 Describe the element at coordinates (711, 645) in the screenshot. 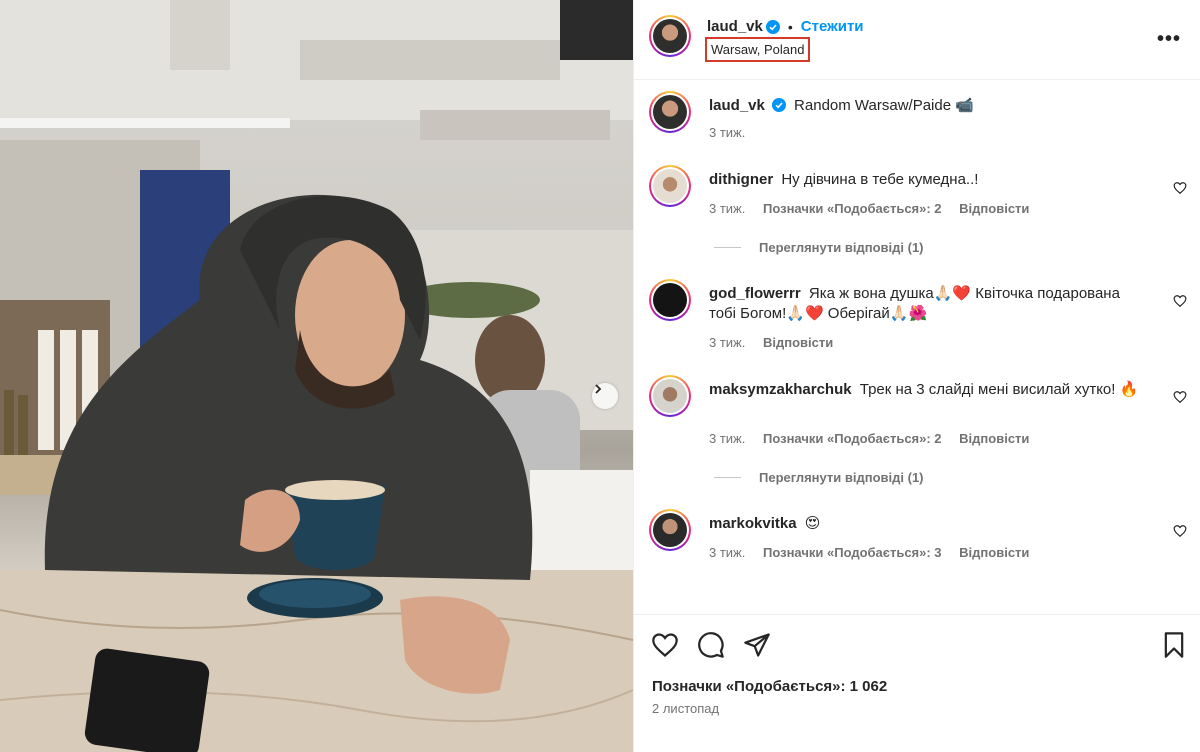

I see `comment-icon` at that location.